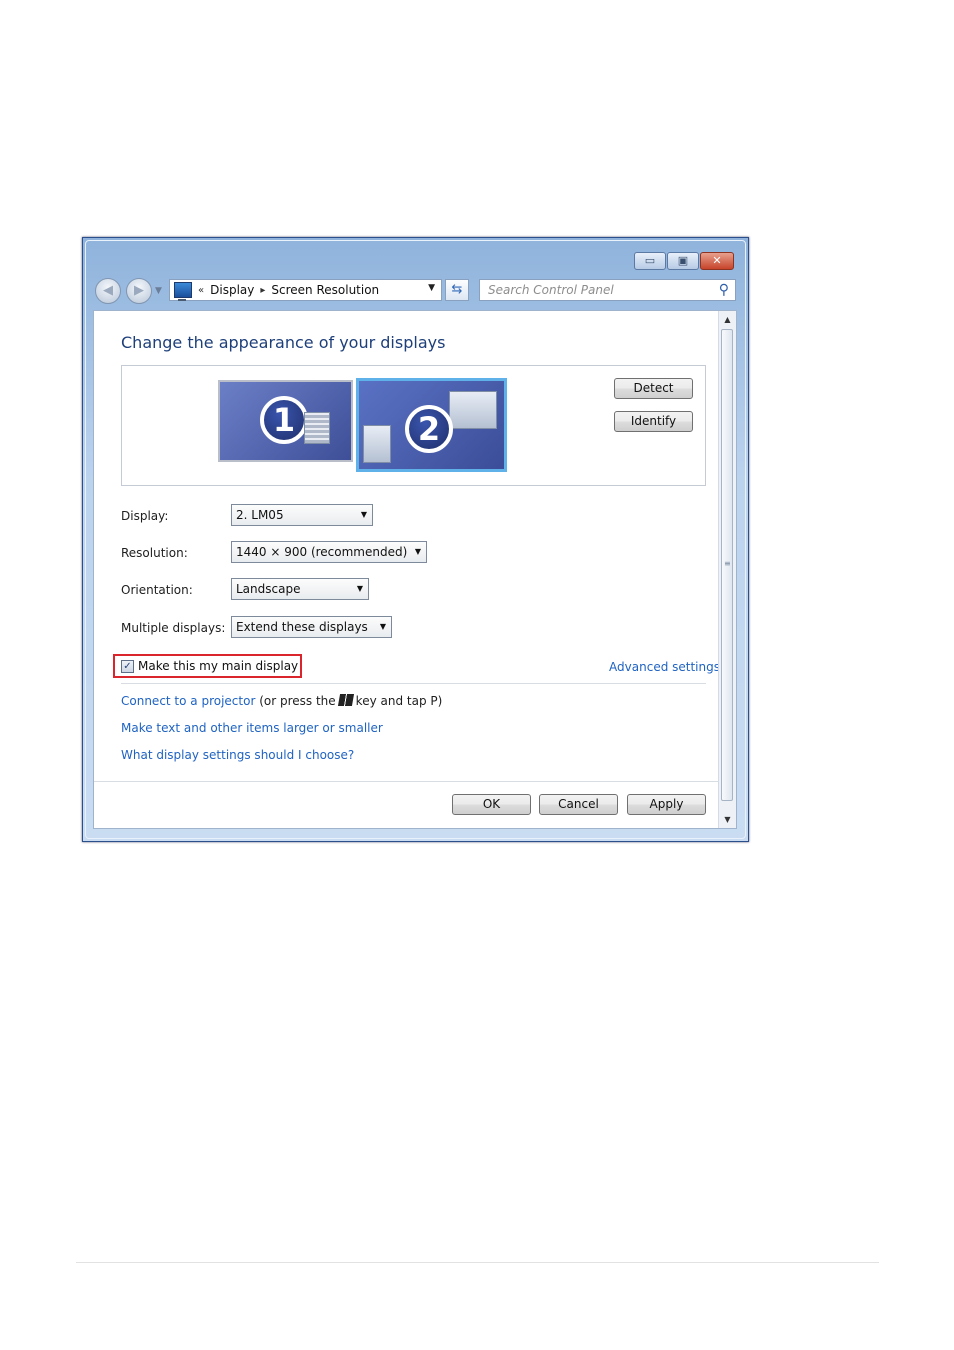 This screenshot has width=954, height=1350. What do you see at coordinates (413, 683) in the screenshot?
I see `section-divider` at bounding box center [413, 683].